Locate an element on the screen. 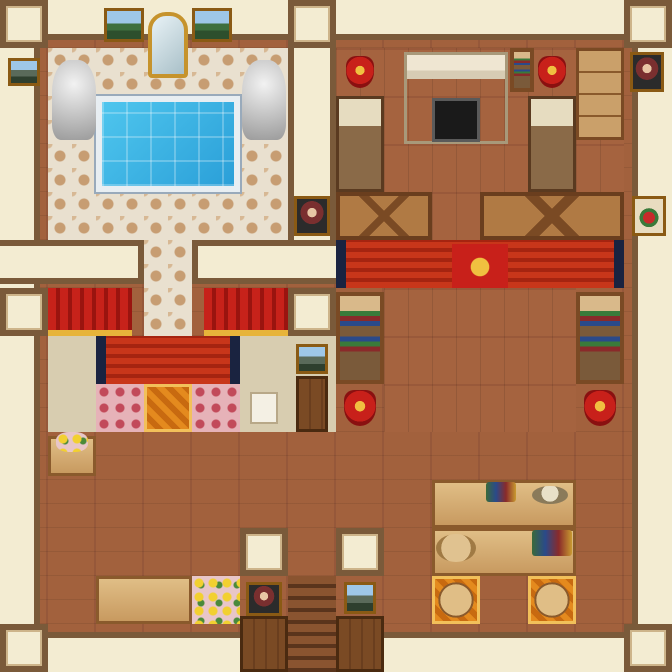 The width and height of the screenshot is (672, 672). bath-divider-right is located at coordinates (264, 262).